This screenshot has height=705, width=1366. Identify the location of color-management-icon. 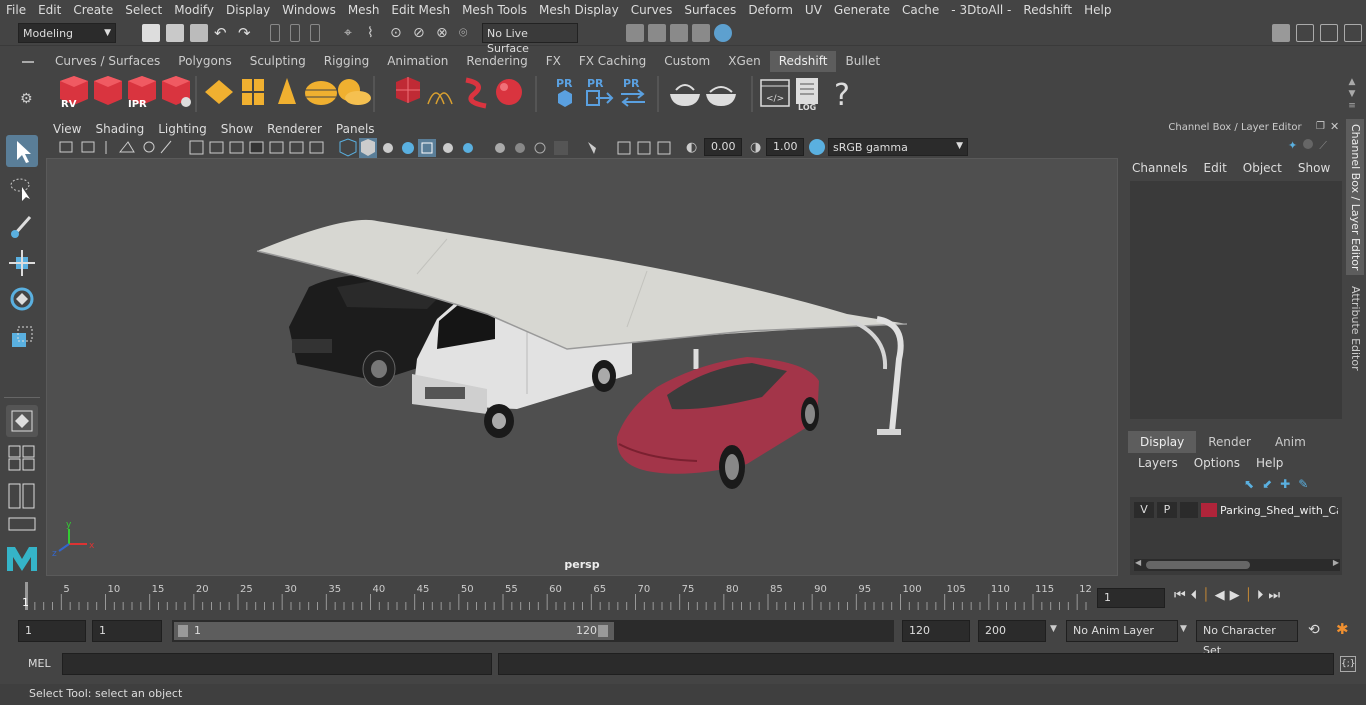
(817, 147).